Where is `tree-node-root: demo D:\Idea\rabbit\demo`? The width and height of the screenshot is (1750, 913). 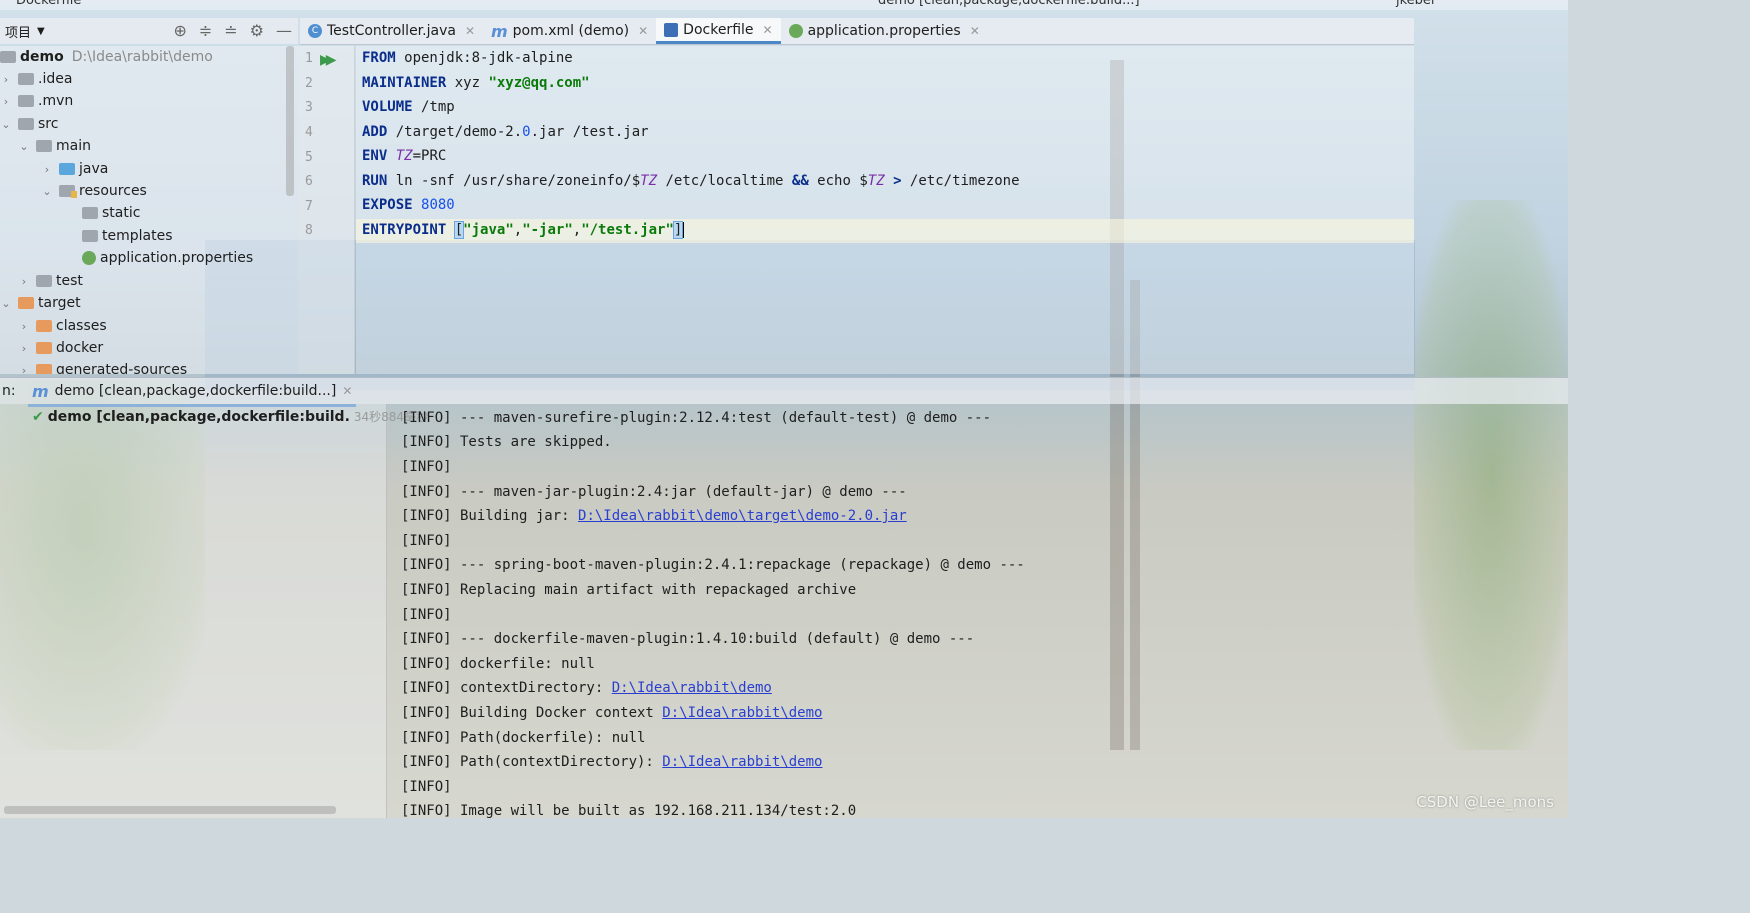 tree-node-root: demo D:\Idea\rabbit\demo is located at coordinates (106, 57).